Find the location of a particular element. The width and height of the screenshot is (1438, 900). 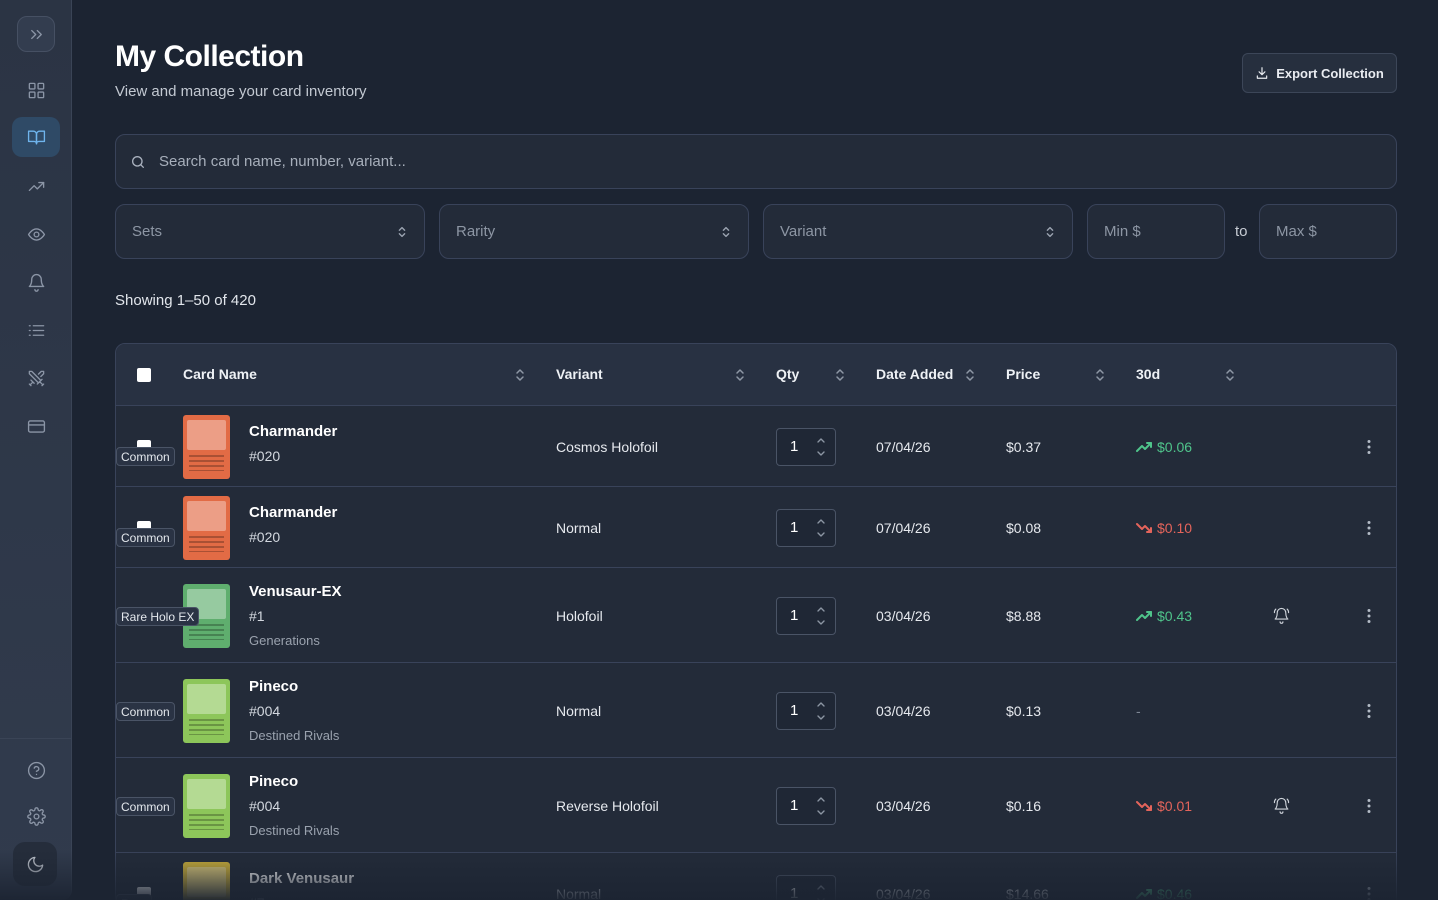

column-header-qty: Qty is located at coordinates (787, 374).